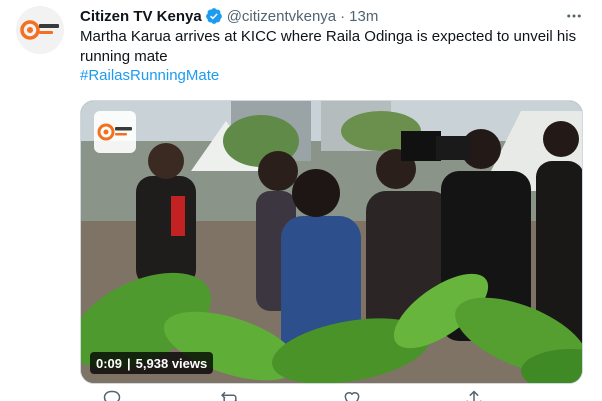 Image resolution: width=602 pixels, height=401 pixels. What do you see at coordinates (352, 395) in the screenshot?
I see `like-icon` at bounding box center [352, 395].